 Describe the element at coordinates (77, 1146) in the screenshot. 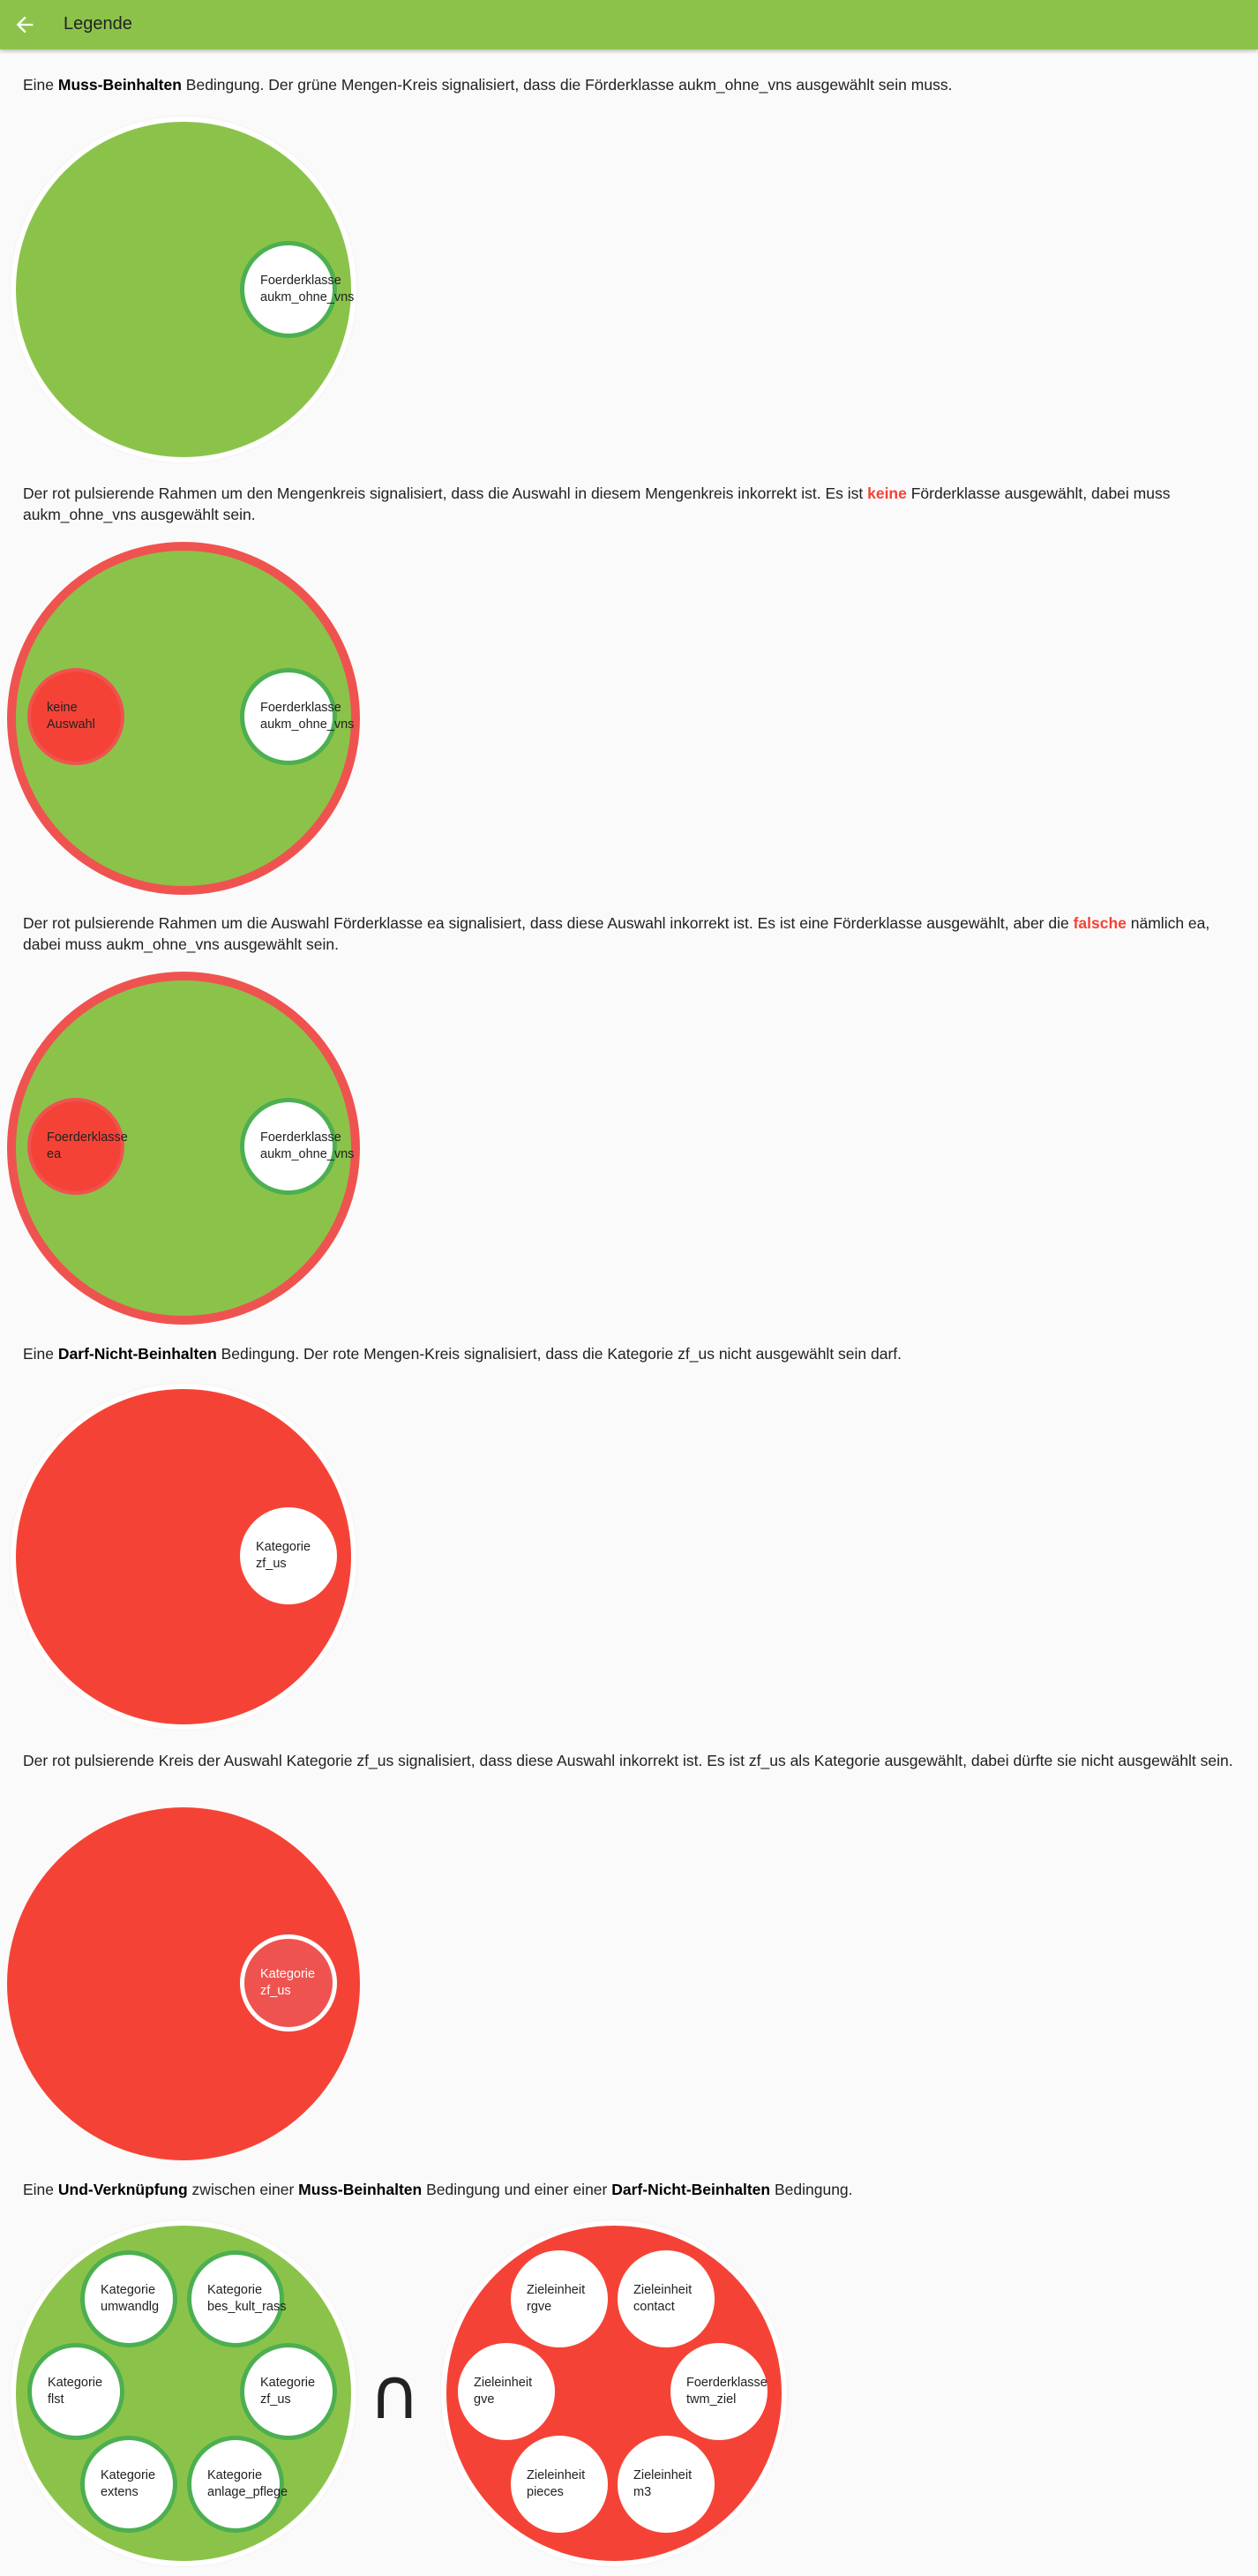

I see `set-item-foerderklasse-ea: Foerderklasse ea` at that location.